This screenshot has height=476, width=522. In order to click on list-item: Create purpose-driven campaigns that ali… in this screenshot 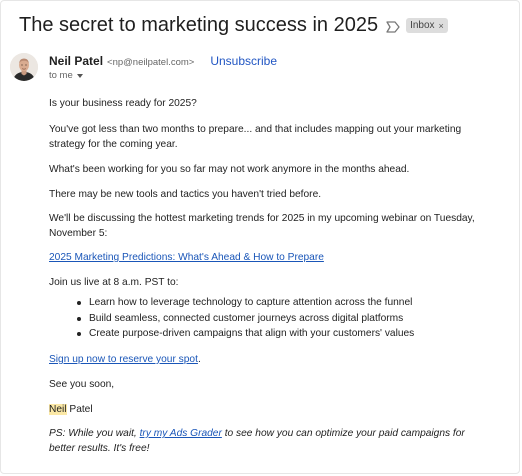, I will do `click(231, 335)`.